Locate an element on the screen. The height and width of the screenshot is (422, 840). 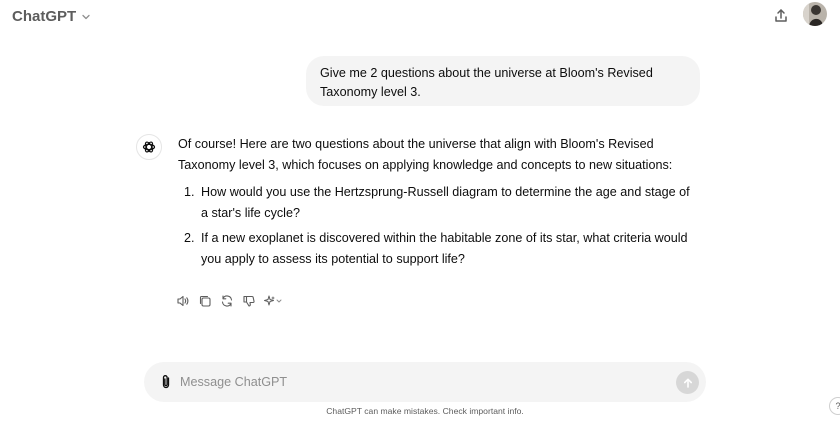
paperclip-icon is located at coordinates (166, 382).